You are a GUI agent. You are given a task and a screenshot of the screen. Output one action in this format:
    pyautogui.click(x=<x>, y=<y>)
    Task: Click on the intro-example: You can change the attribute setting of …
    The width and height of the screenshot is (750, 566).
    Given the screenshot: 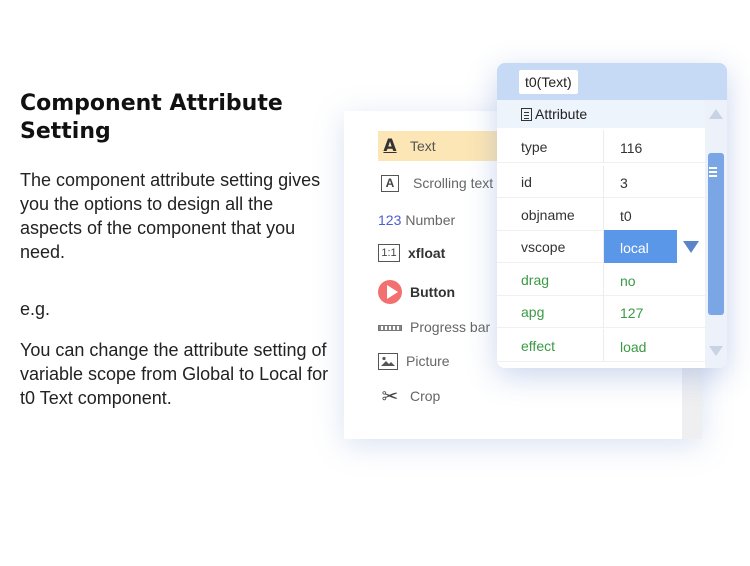 What is the action you would take?
    pyautogui.click(x=174, y=374)
    